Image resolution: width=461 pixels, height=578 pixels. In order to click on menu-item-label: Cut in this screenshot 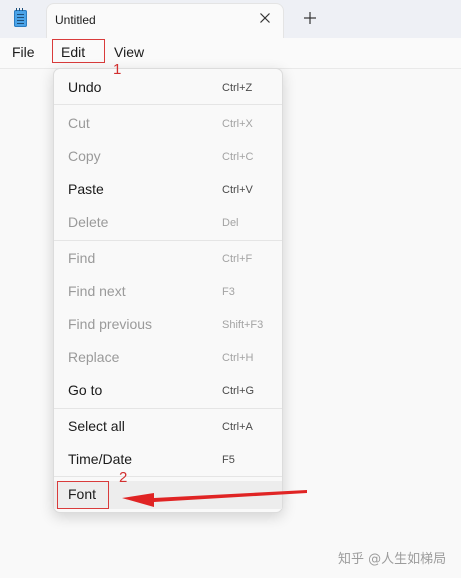, I will do `click(79, 123)`.